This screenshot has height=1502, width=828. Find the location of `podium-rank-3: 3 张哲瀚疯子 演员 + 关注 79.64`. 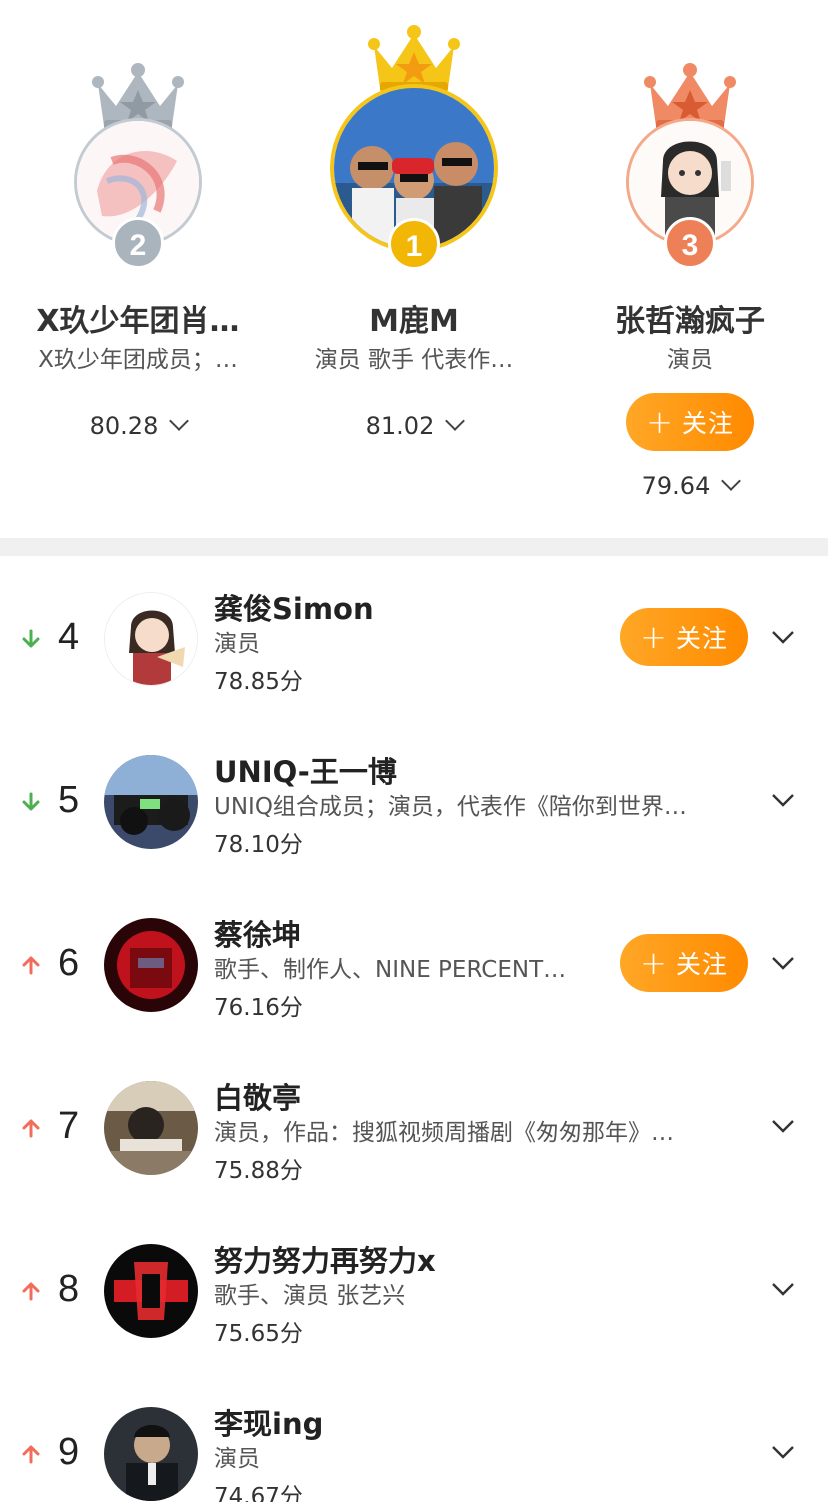

podium-rank-3: 3 张哲瀚疯子 演员 + 关注 79.64 is located at coordinates (690, 260).